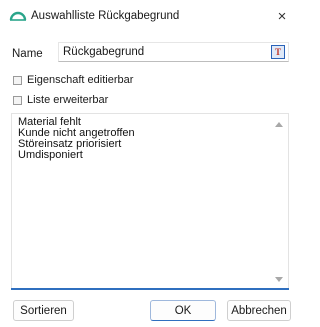 Image resolution: width=320 pixels, height=327 pixels. I want to click on arc-icon, so click(18, 16).